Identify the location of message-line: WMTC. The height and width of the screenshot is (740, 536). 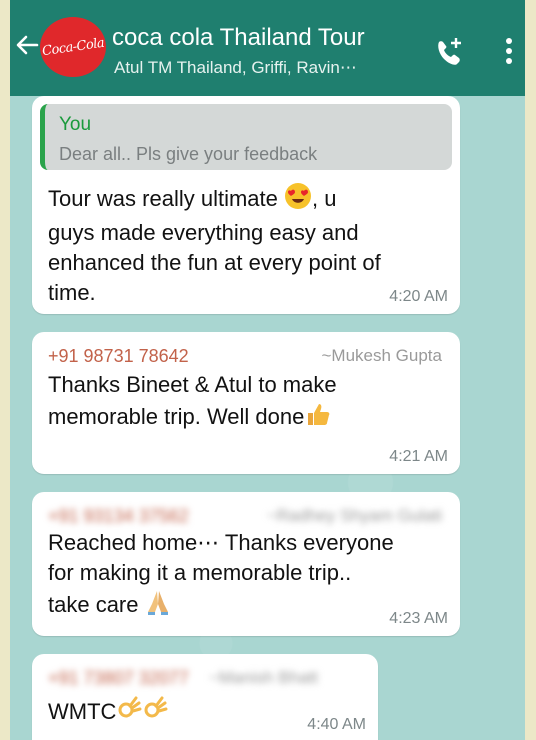
(82, 711).